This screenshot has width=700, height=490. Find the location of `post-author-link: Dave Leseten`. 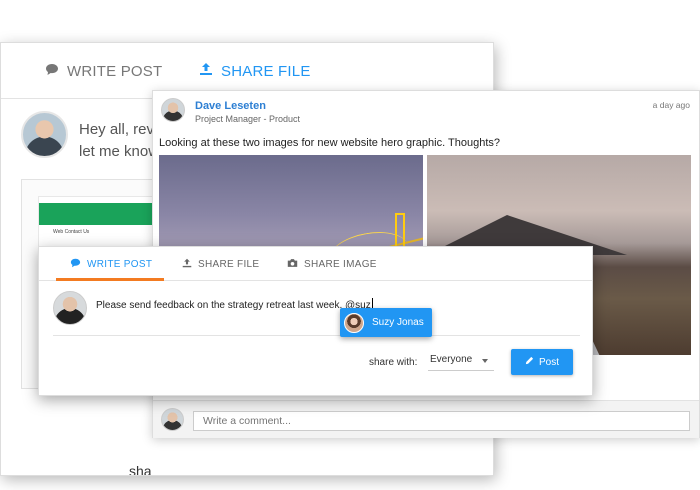

post-author-link: Dave Leseten is located at coordinates (230, 106).